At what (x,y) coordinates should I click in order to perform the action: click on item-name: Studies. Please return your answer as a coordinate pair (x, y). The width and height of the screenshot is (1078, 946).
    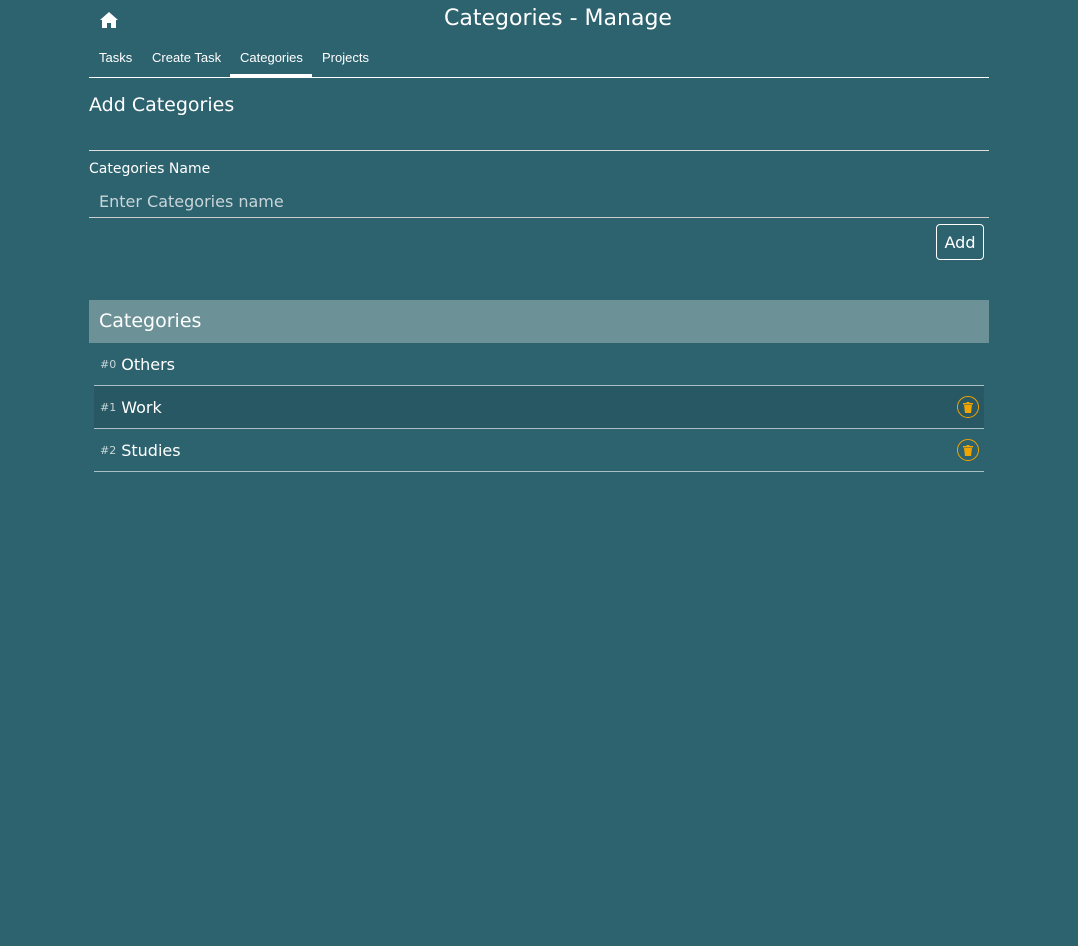
    Looking at the image, I should click on (151, 450).